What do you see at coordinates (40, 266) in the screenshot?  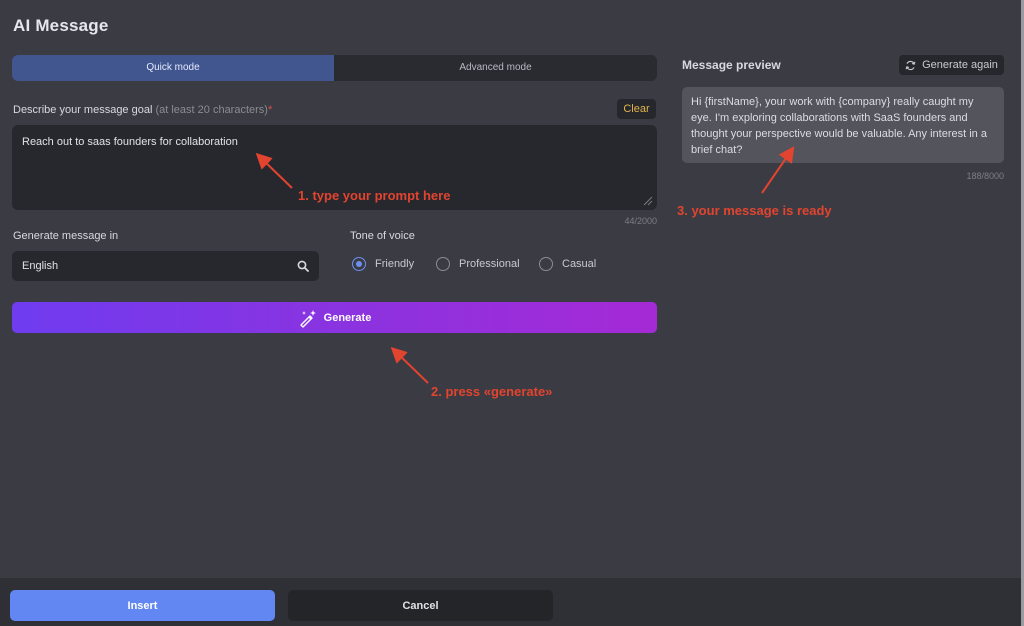 I see `language-value: English` at bounding box center [40, 266].